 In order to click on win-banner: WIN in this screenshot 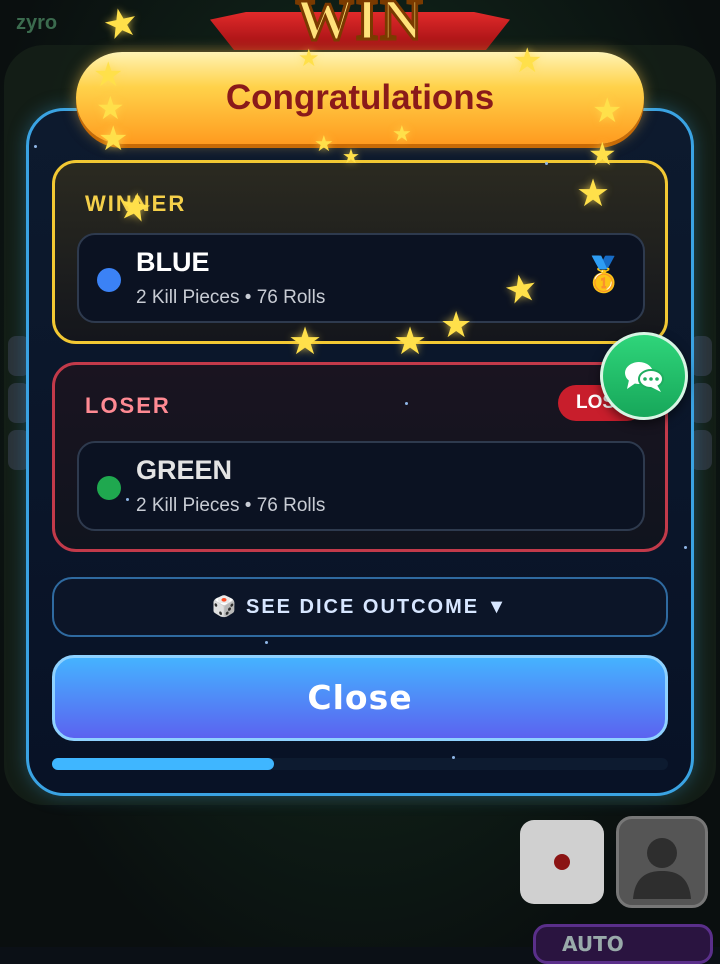, I will do `click(360, 30)`.